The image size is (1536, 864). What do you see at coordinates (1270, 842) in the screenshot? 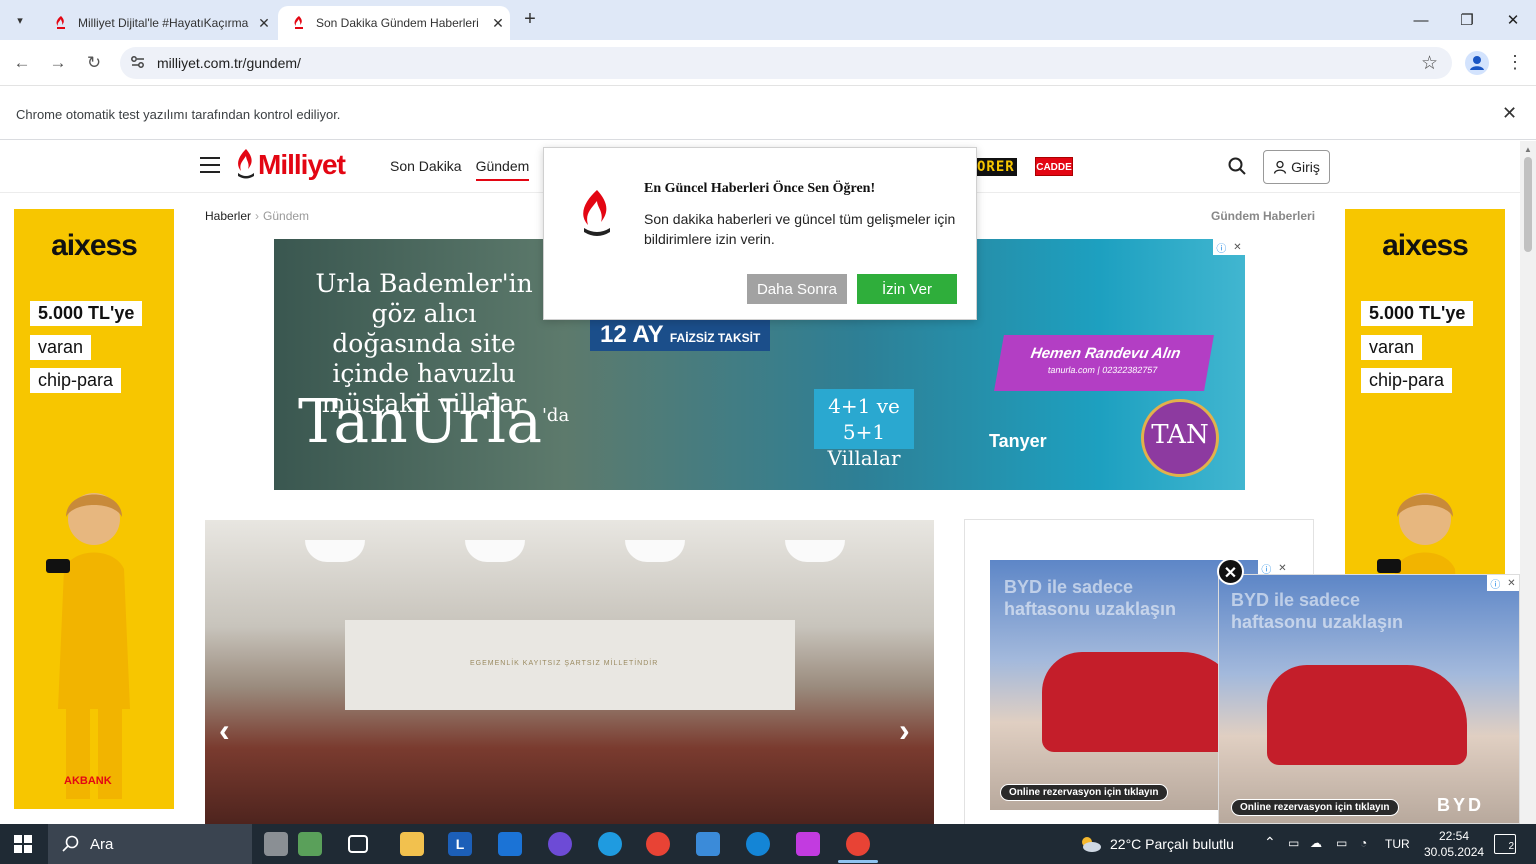
I see `tray-chevron-icon: ⌃` at bounding box center [1270, 842].